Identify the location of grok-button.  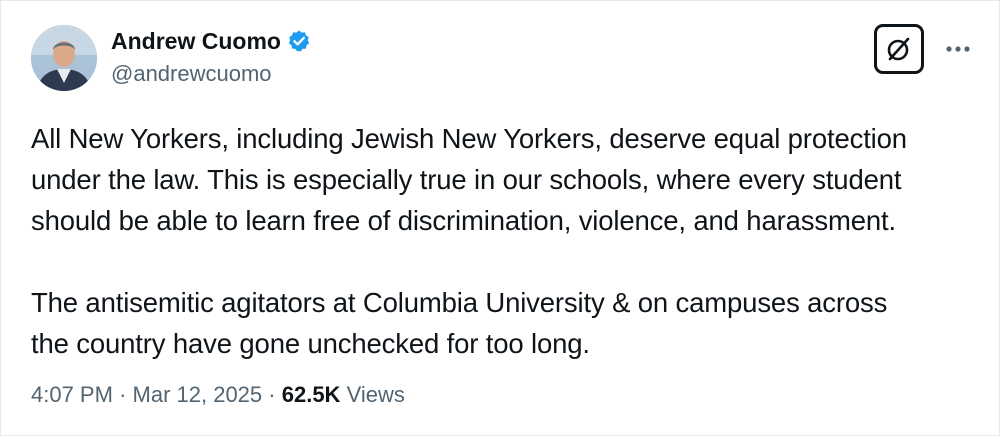
(899, 49).